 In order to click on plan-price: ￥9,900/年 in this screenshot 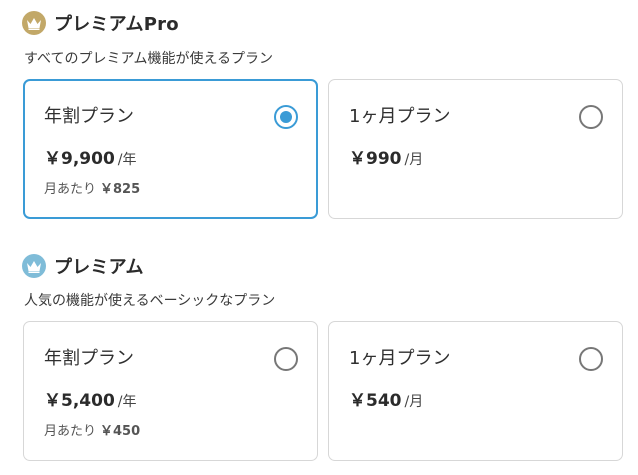, I will do `click(90, 156)`.